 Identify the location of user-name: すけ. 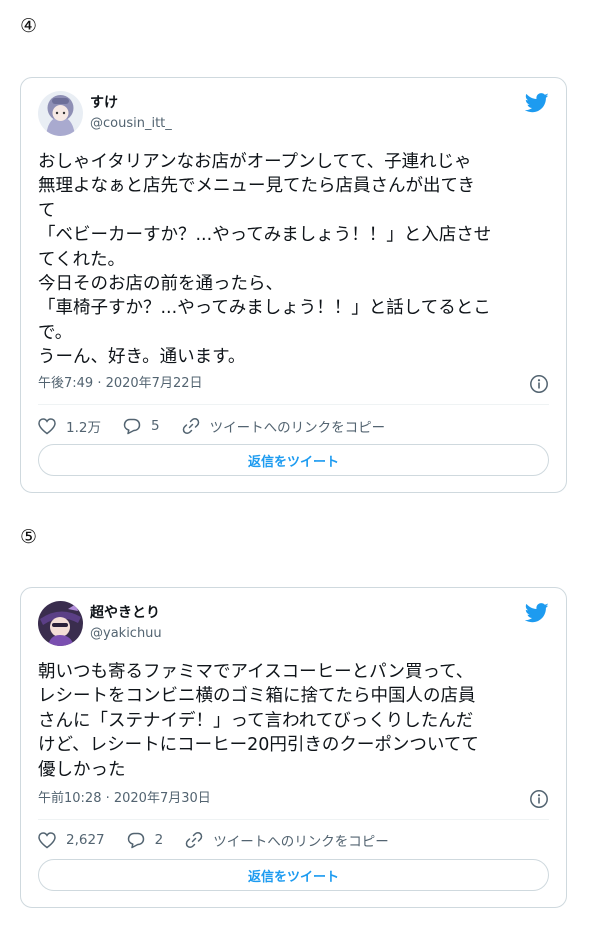
(104, 103).